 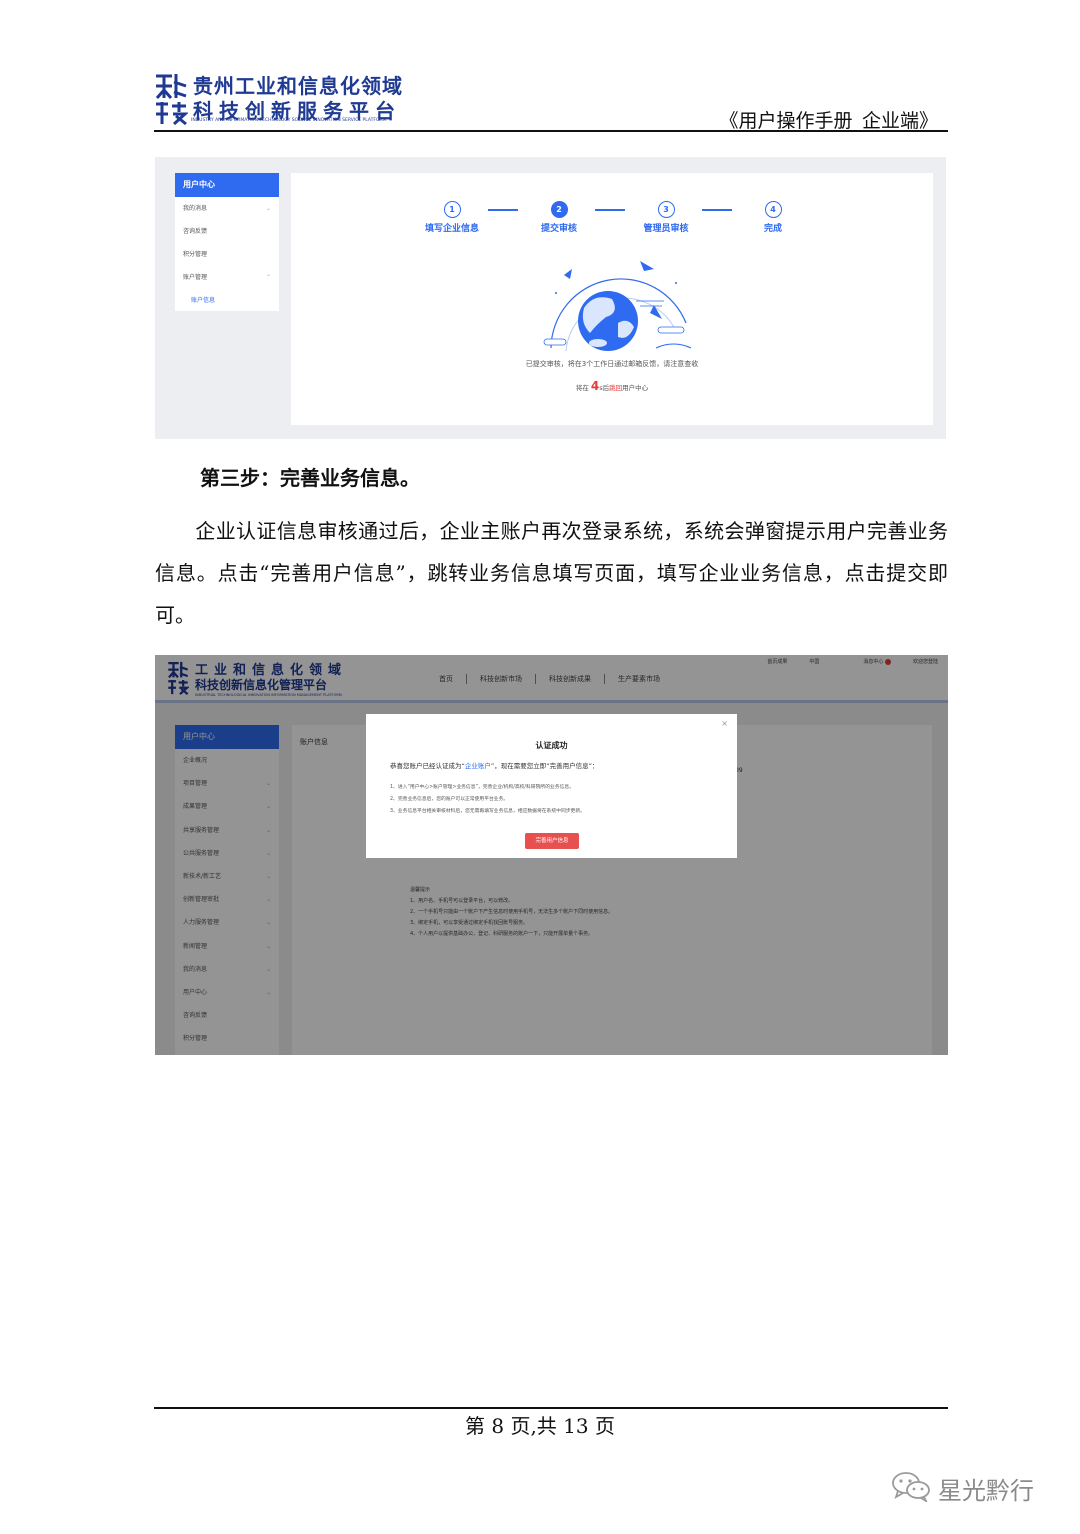 I want to click on globe-rocket-illustration-icon, so click(x=617, y=306).